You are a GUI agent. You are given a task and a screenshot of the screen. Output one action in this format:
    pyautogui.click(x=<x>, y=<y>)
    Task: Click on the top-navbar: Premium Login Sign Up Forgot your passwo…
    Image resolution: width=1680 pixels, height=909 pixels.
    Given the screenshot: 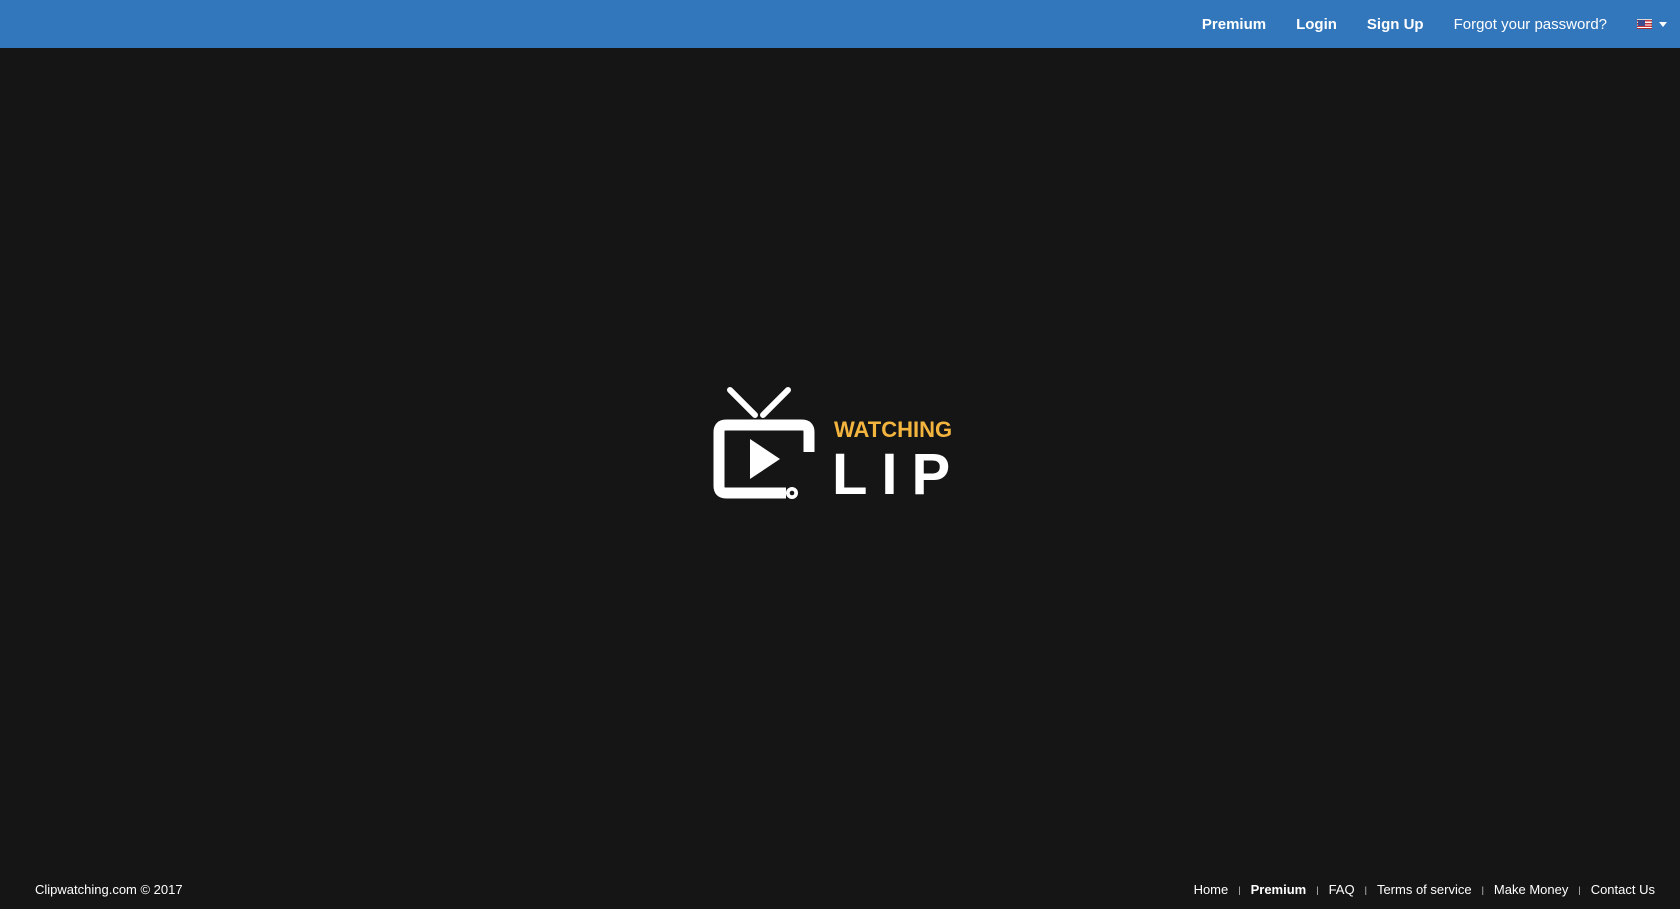 What is the action you would take?
    pyautogui.click(x=840, y=24)
    